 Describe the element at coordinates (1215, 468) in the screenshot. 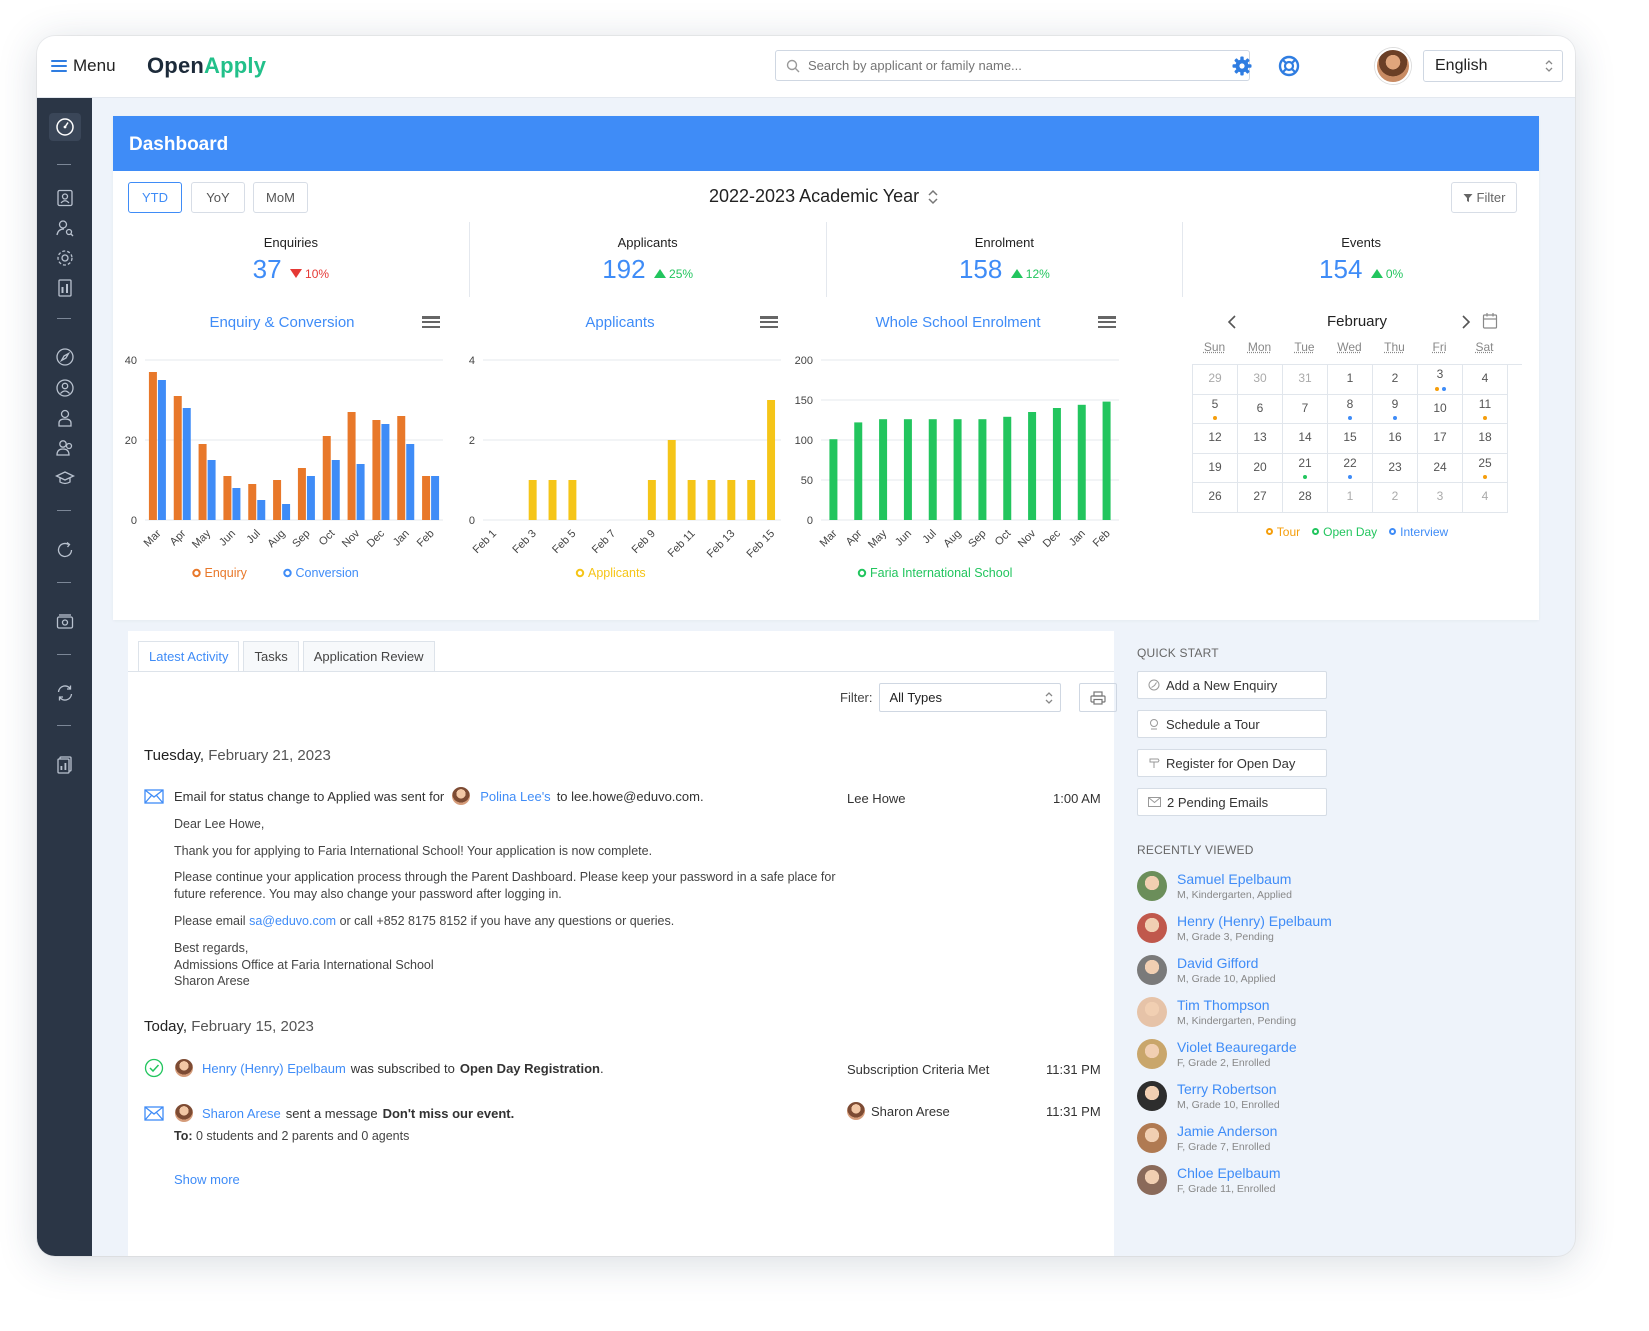

I see `calendar-day: 19` at that location.